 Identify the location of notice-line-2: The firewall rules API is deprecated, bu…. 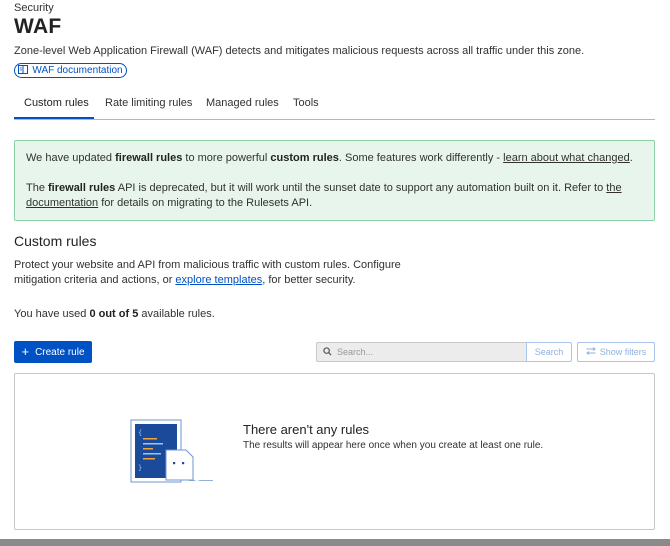
(334, 196).